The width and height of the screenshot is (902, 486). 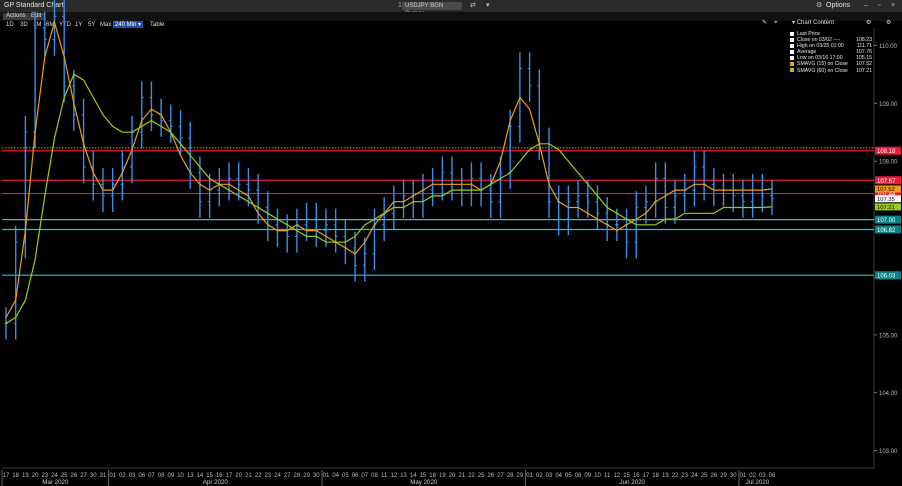 I want to click on legend-value: 107.21, so click(x=864, y=70).